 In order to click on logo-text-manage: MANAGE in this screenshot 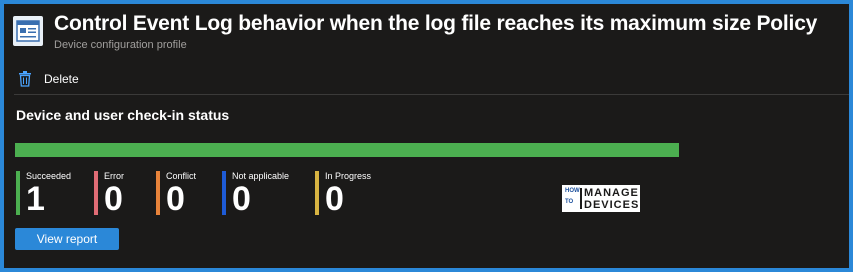, I will do `click(611, 193)`.